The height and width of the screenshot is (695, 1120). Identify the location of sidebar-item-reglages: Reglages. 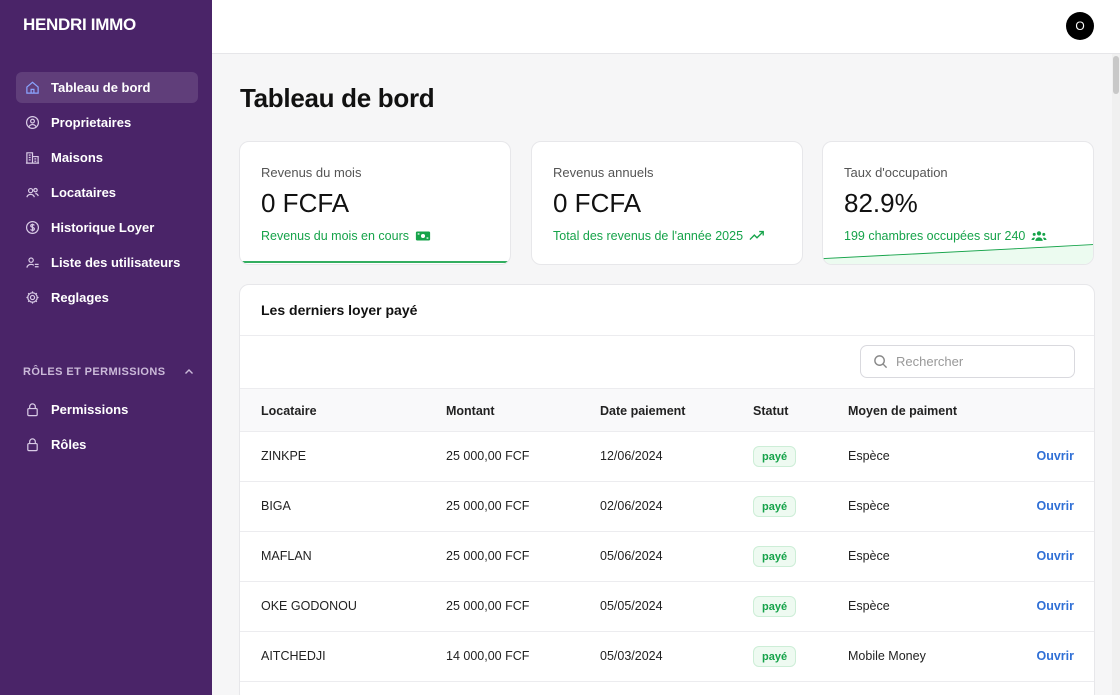
(107, 297).